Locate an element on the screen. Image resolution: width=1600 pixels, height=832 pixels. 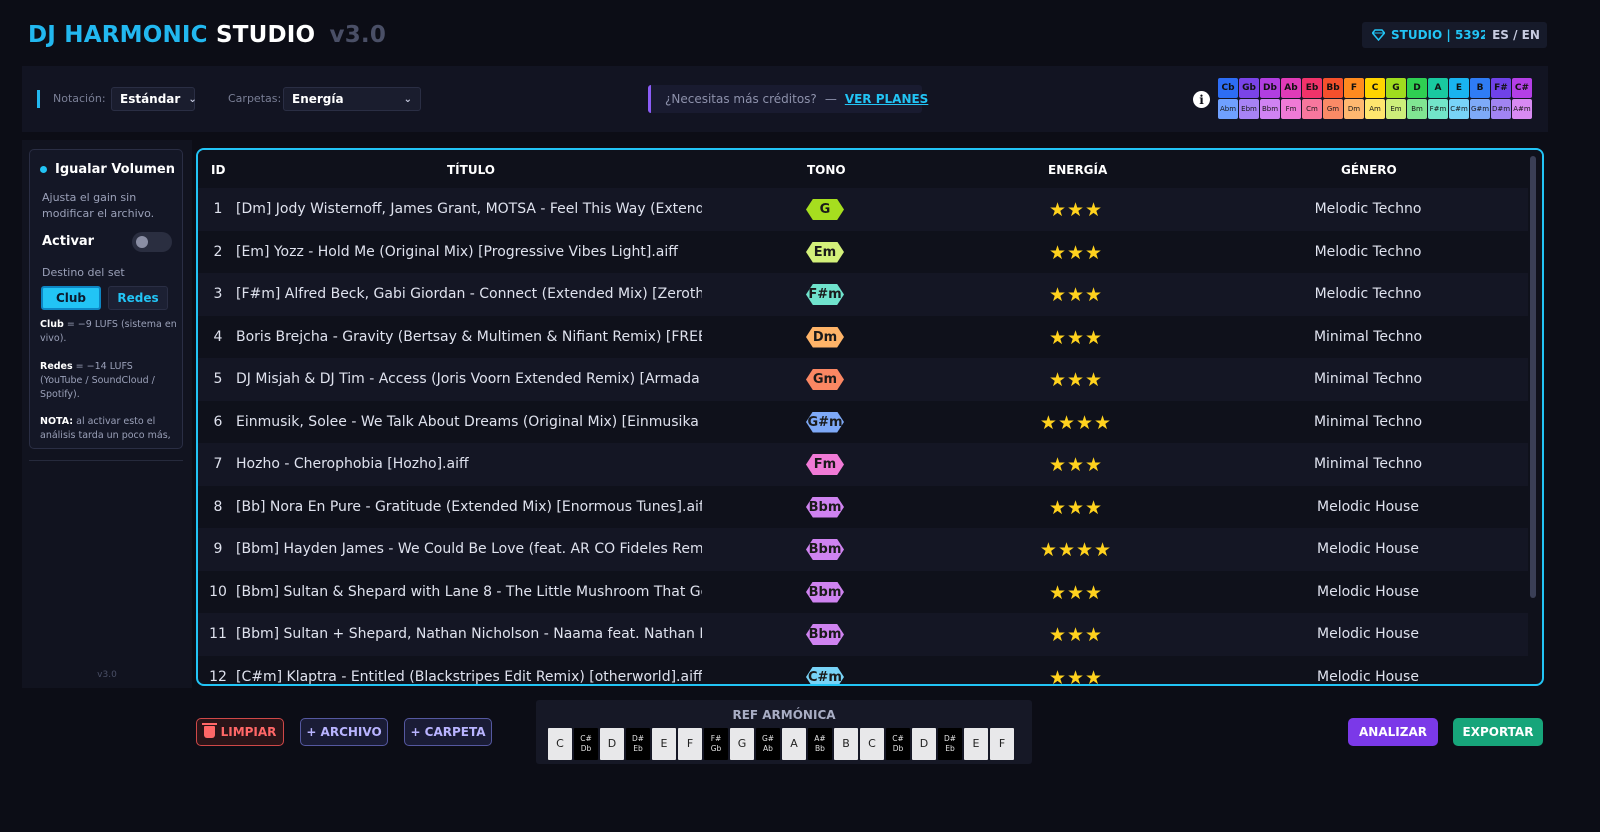
notation-value: Estándar is located at coordinates (150, 99).